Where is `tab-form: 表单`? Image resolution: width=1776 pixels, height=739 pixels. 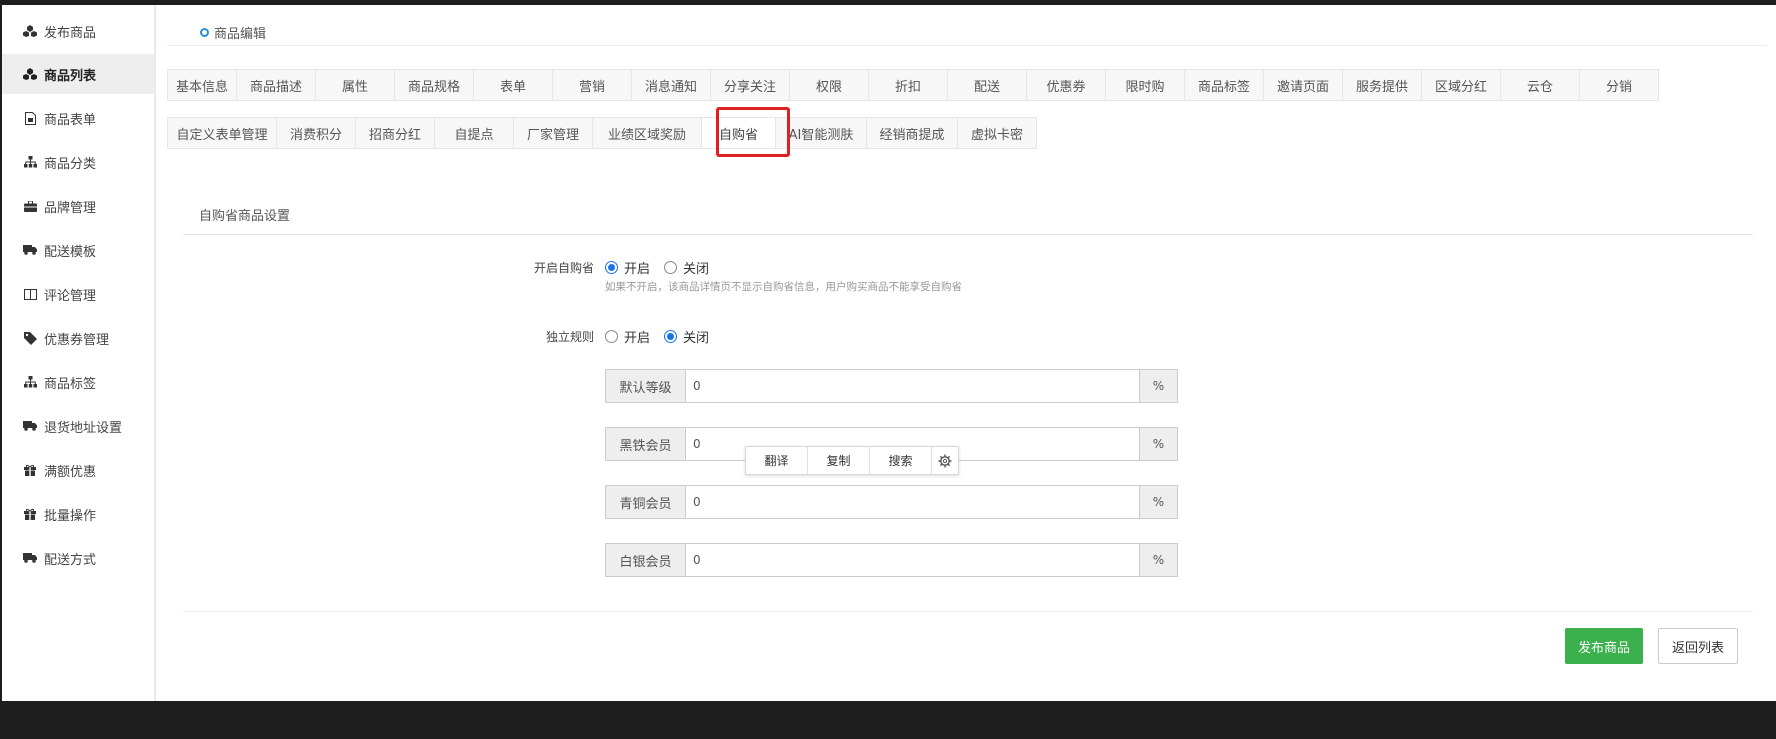 tab-form: 表单 is located at coordinates (513, 85).